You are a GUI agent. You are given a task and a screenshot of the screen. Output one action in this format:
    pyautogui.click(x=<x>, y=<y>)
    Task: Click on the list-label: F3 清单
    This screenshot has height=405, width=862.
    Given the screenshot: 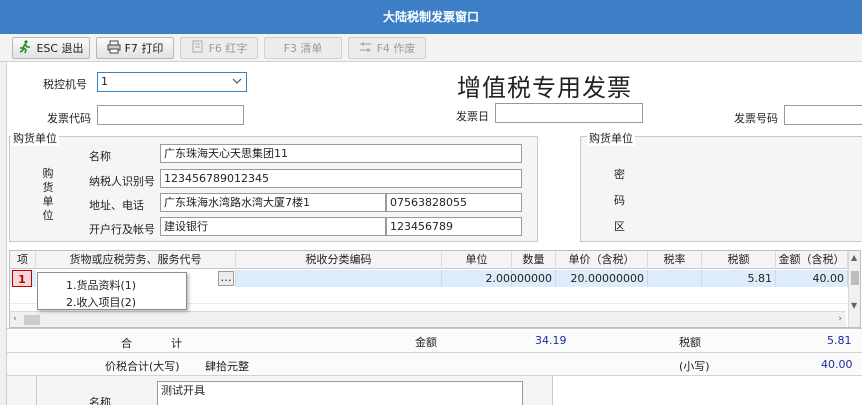 What is the action you would take?
    pyautogui.click(x=303, y=48)
    